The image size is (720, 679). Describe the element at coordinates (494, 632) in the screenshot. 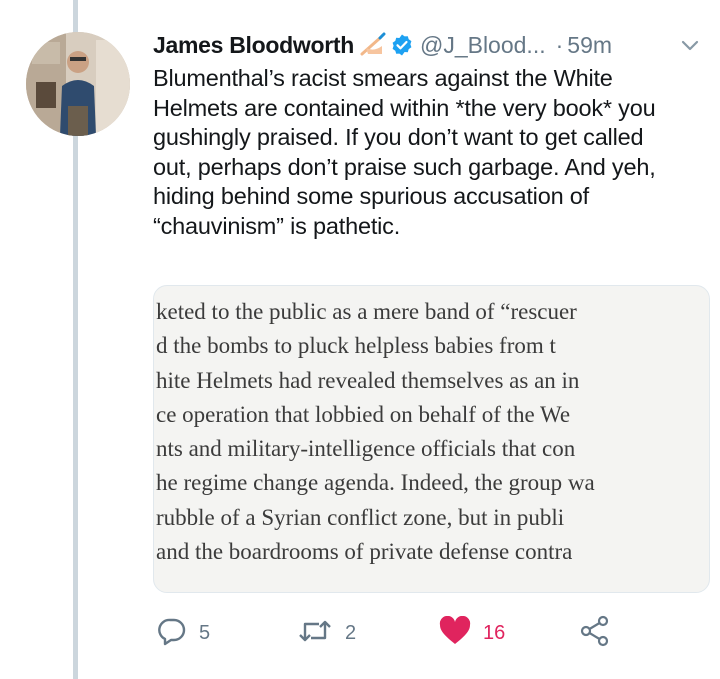

I see `like-count: 16` at that location.